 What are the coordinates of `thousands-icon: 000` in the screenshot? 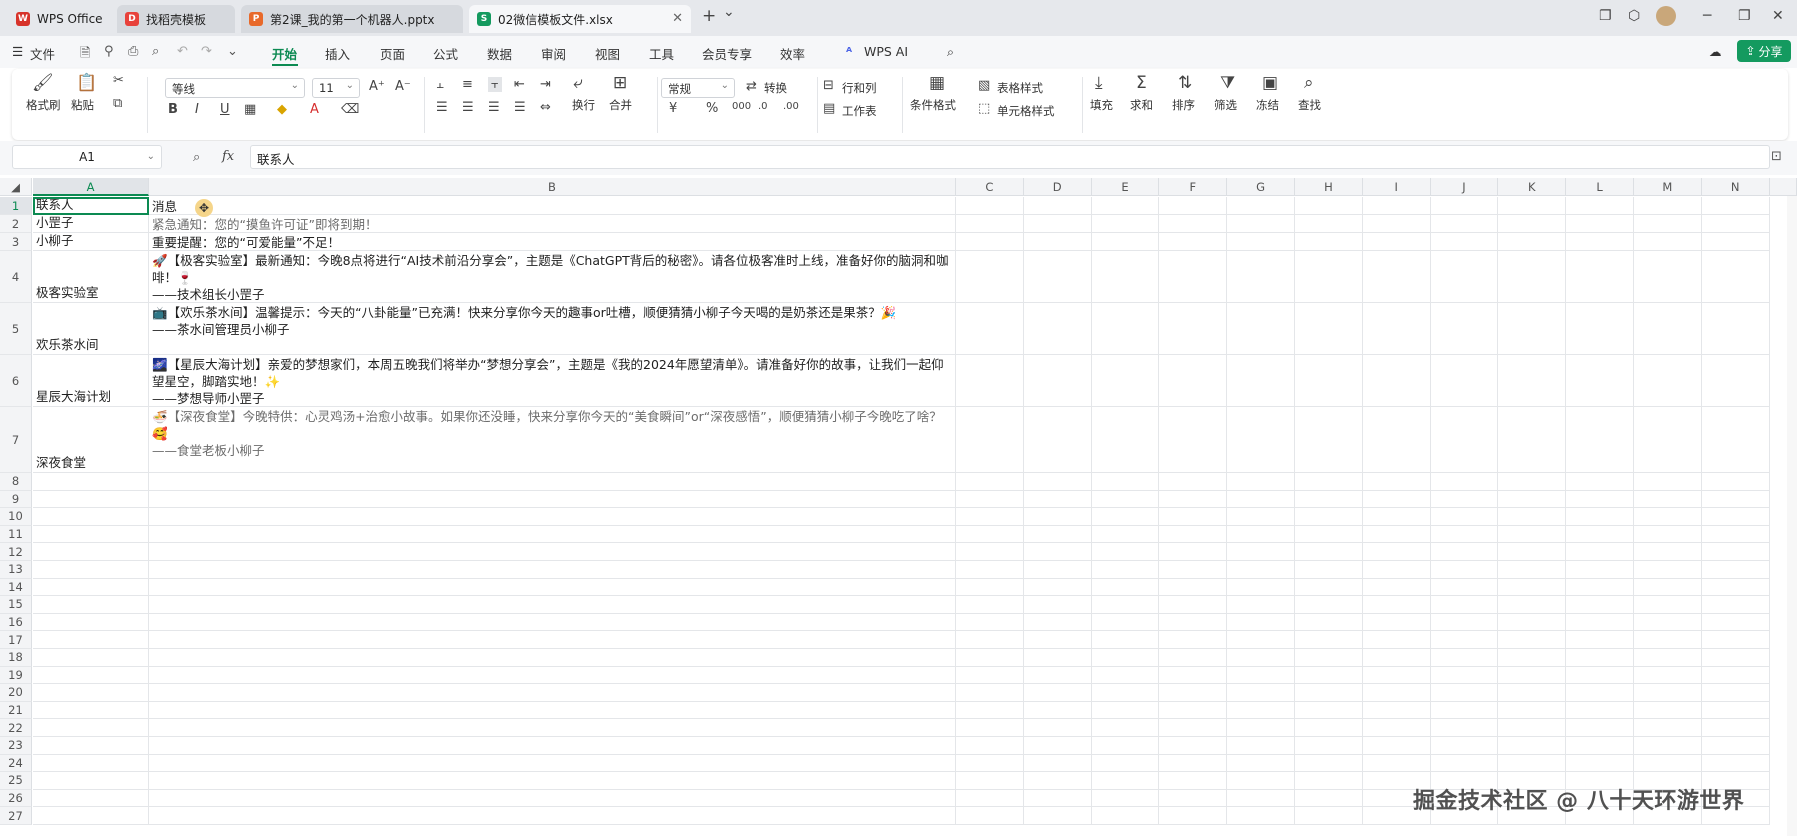 It's located at (741, 106).